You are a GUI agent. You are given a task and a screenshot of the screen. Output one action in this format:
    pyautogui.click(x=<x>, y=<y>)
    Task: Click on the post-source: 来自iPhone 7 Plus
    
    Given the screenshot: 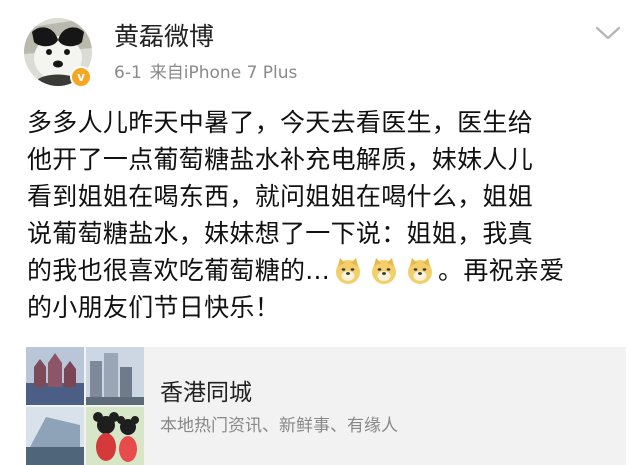 What is the action you would take?
    pyautogui.click(x=224, y=73)
    